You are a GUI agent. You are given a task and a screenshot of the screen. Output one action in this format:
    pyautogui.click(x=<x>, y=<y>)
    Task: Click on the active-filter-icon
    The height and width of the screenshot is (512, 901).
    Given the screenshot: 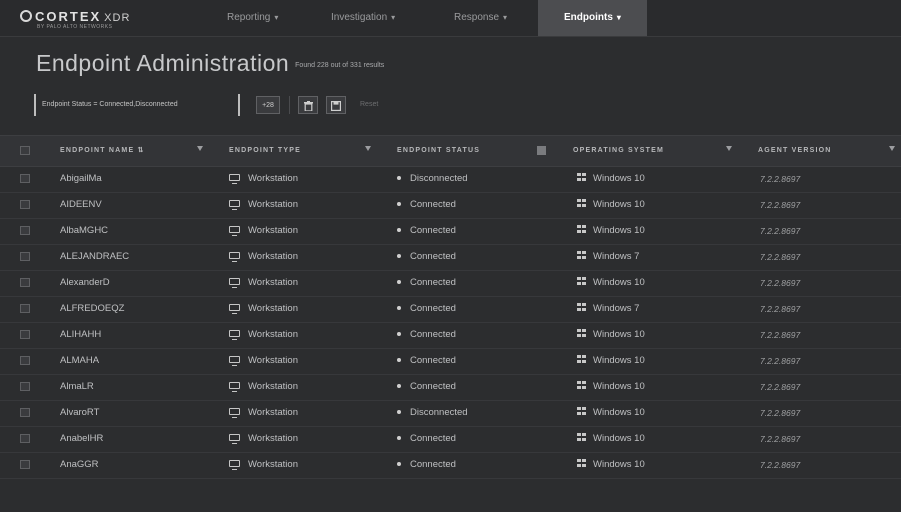 What is the action you would take?
    pyautogui.click(x=541, y=150)
    